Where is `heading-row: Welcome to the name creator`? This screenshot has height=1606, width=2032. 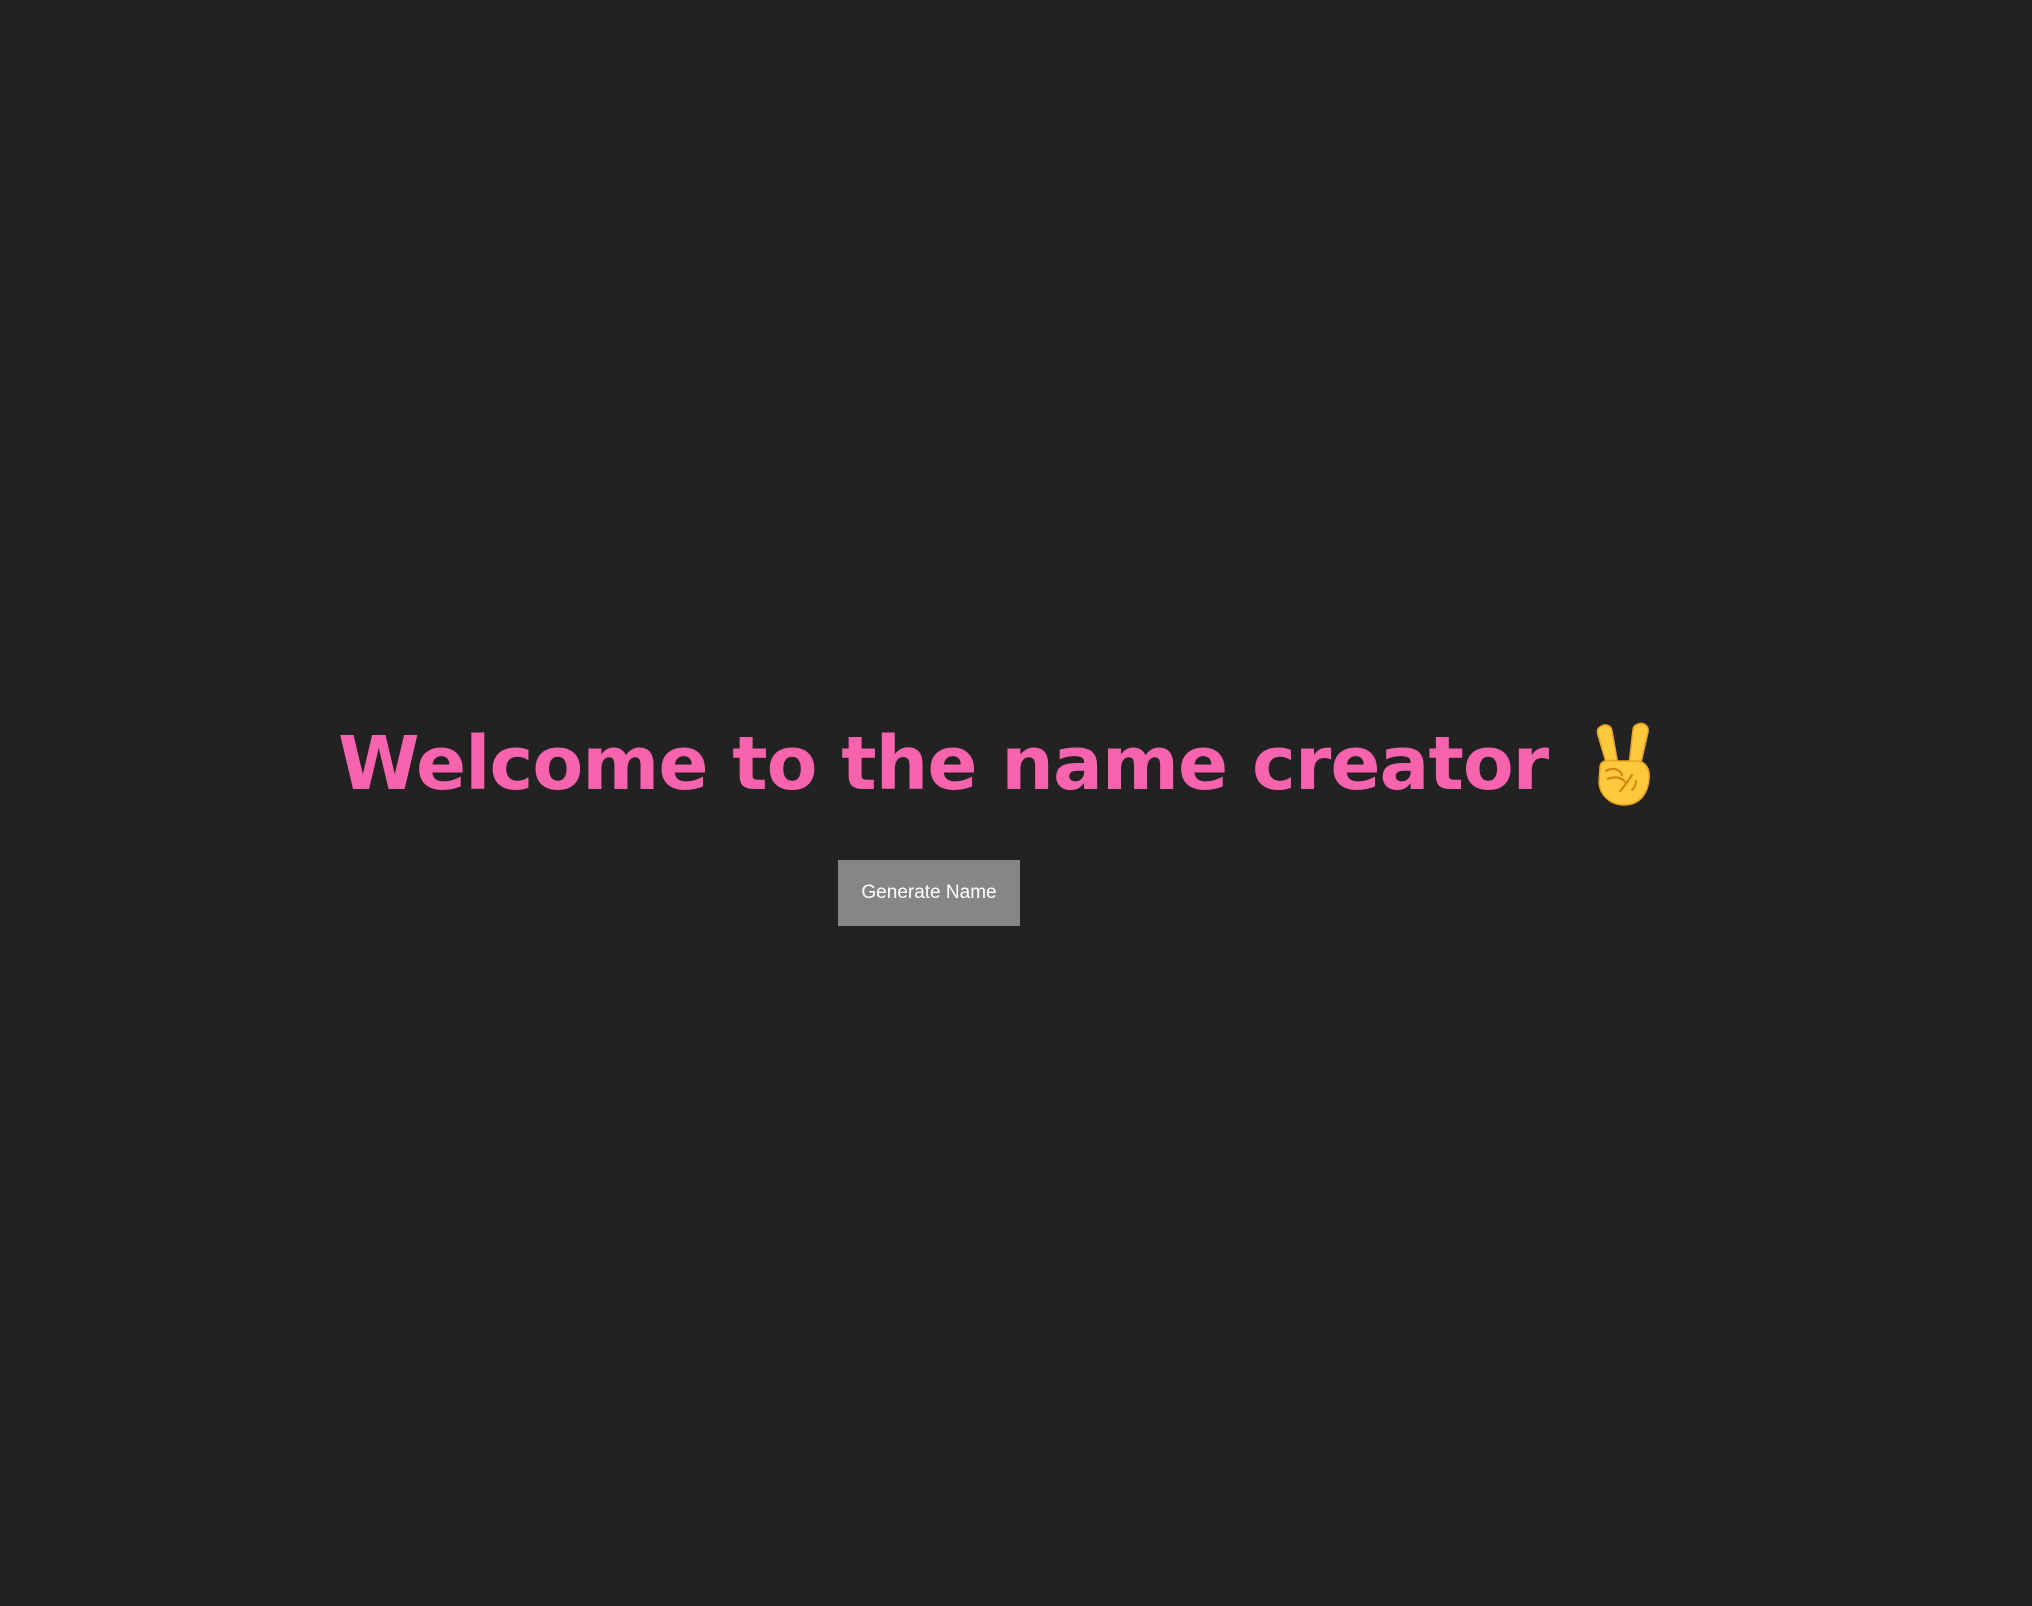 heading-row: Welcome to the name creator is located at coordinates (998, 764).